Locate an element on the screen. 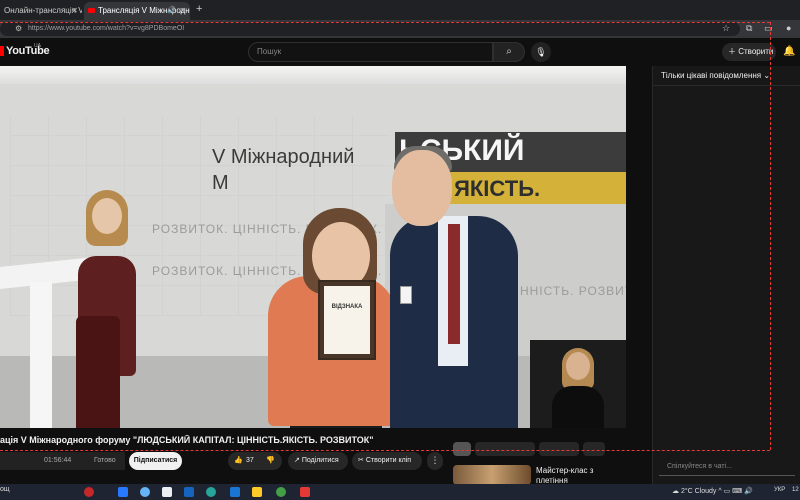 This screenshot has width=800, height=500. youtube-header: YouTube UA Пошук ⌕ 🎙 ＋ Створити 🔔 is located at coordinates (400, 52).